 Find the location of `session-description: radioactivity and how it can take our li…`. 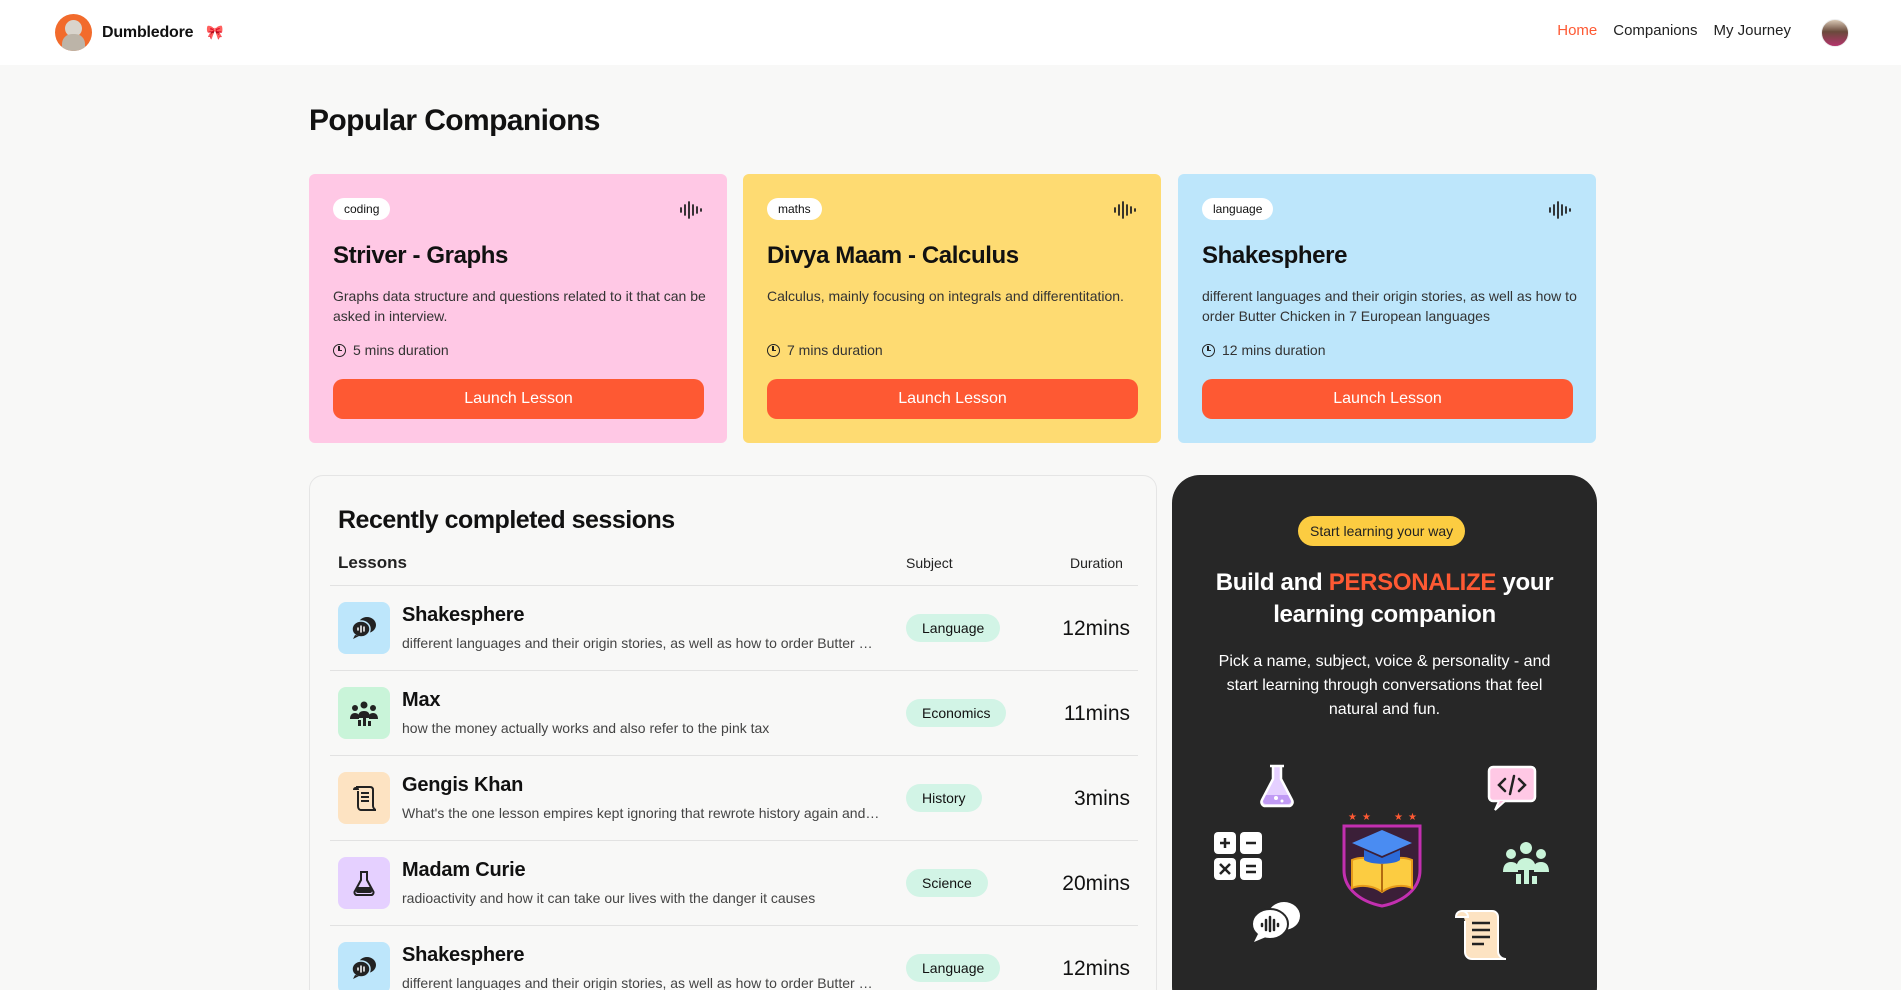

session-description: radioactivity and how it can take our li… is located at coordinates (609, 898).